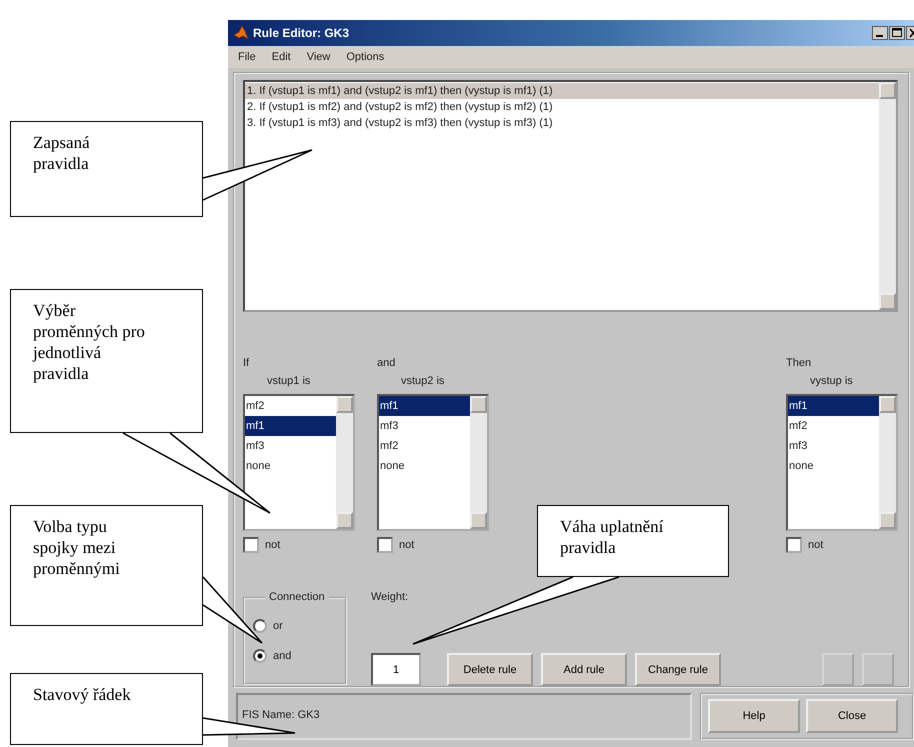  Describe the element at coordinates (232, 610) in the screenshot. I see `callout-pointer` at that location.